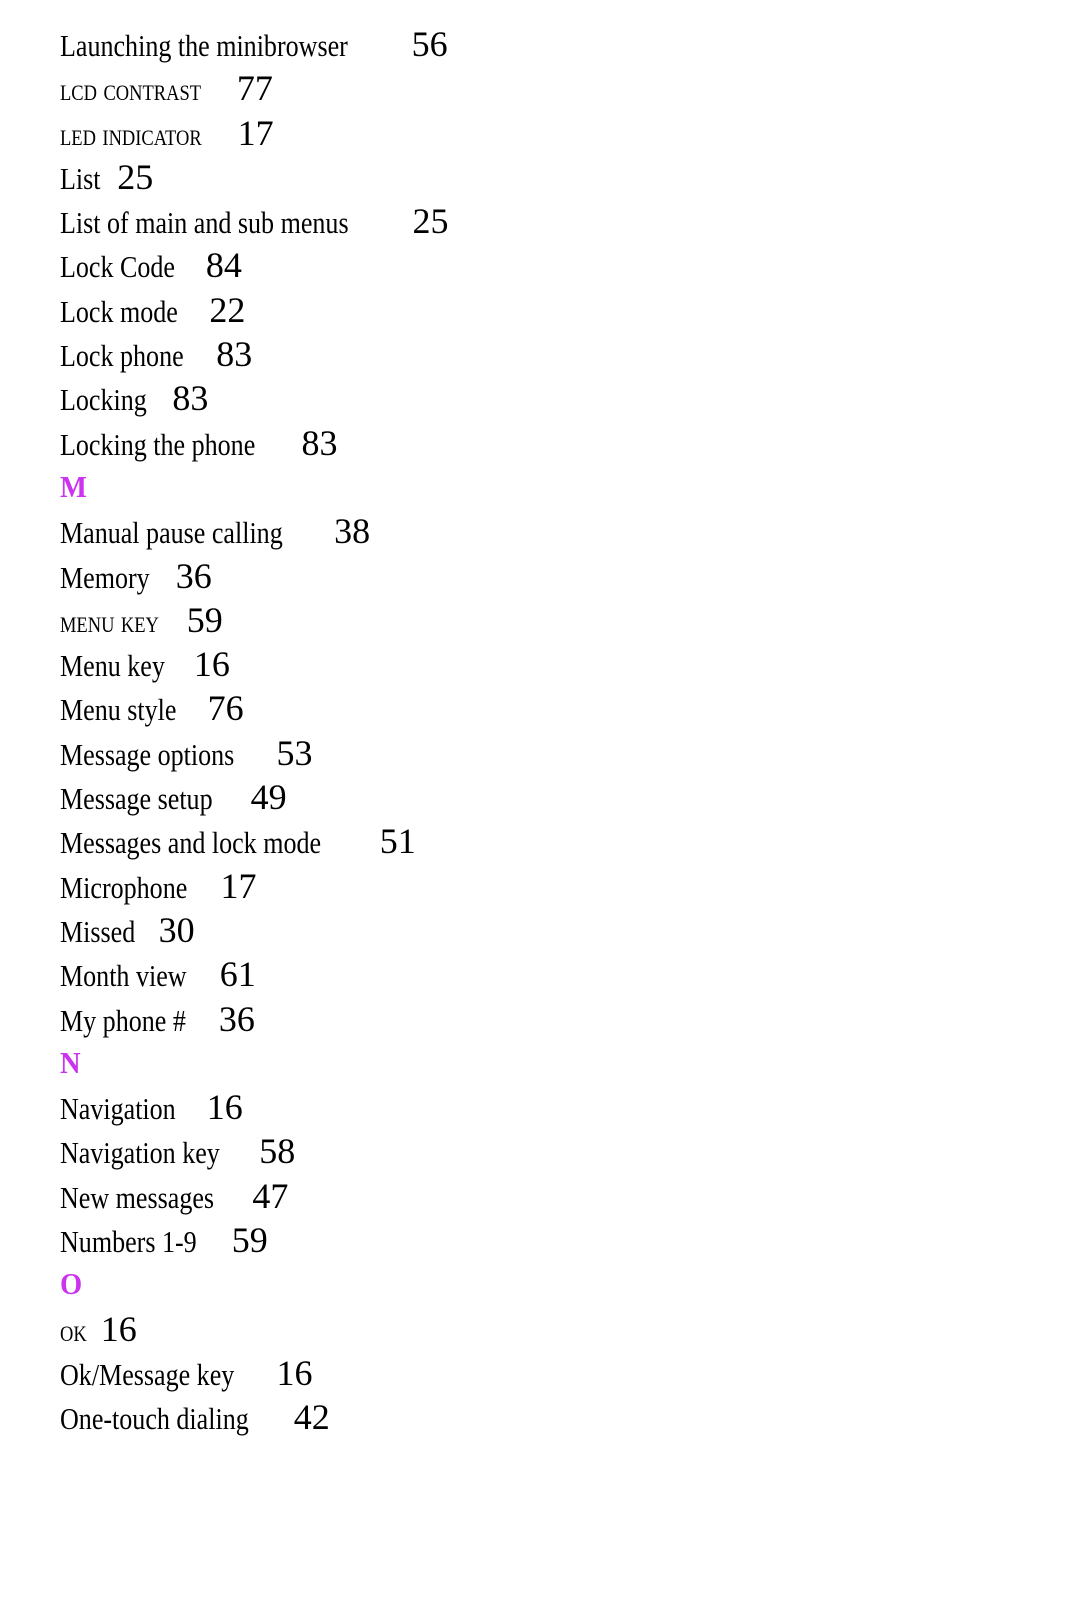 Image resolution: width=1080 pixels, height=1622 pixels. What do you see at coordinates (311, 1417) in the screenshot?
I see `index-entry-page-number: 42` at bounding box center [311, 1417].